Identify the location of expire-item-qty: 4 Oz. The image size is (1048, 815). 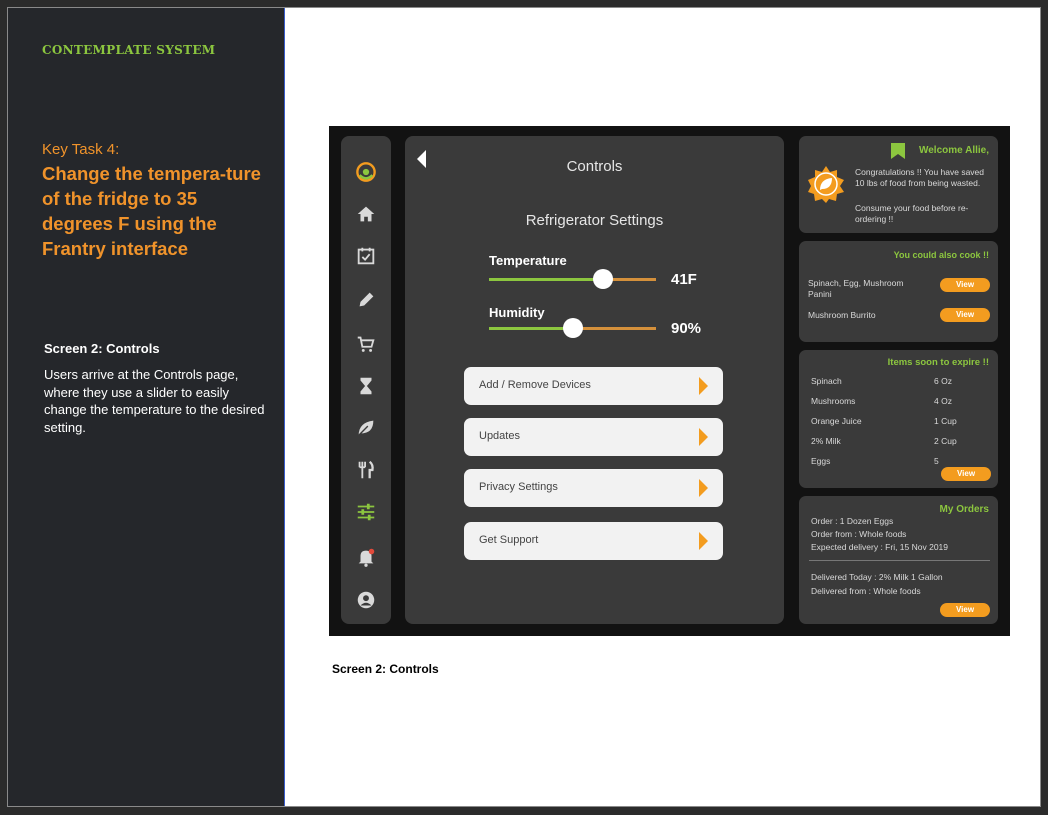
(943, 401).